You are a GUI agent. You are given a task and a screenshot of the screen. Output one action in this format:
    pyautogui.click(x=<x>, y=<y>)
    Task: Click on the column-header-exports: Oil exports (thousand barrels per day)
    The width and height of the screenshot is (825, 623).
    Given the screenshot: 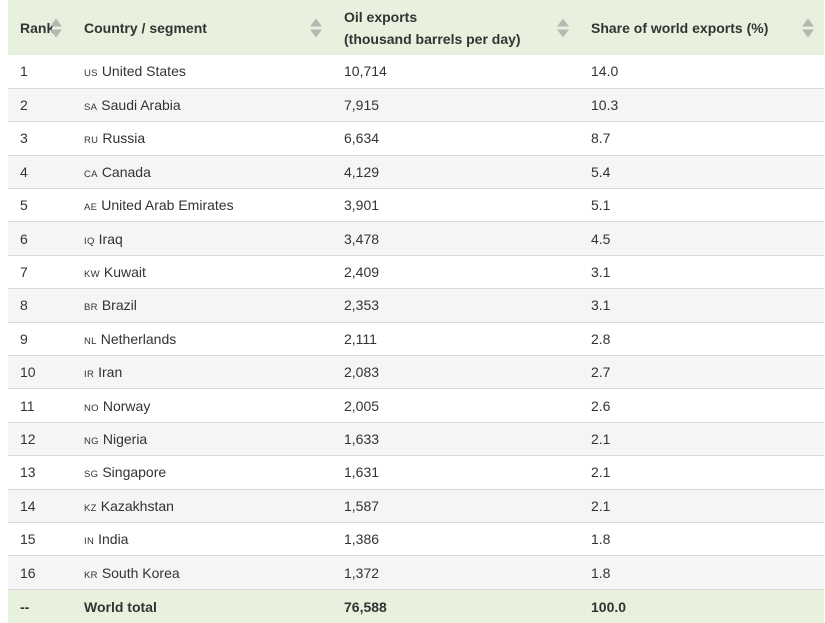 What is the action you would take?
    pyautogui.click(x=455, y=27)
    